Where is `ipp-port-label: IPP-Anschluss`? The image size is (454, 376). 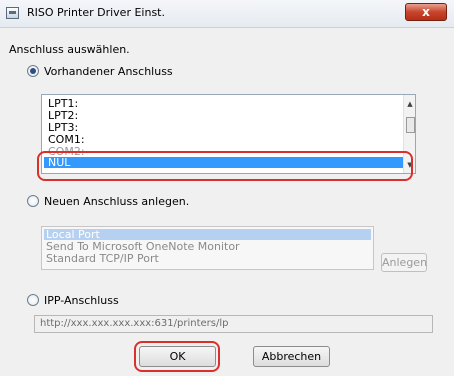 ipp-port-label: IPP-Anschluss is located at coordinates (81, 300).